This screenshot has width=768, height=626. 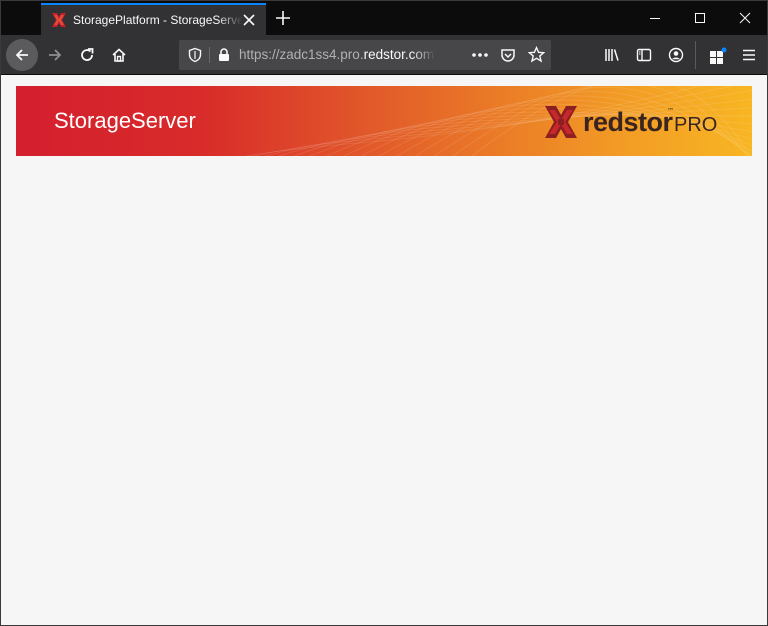 I want to click on minimize-button, so click(x=654, y=18).